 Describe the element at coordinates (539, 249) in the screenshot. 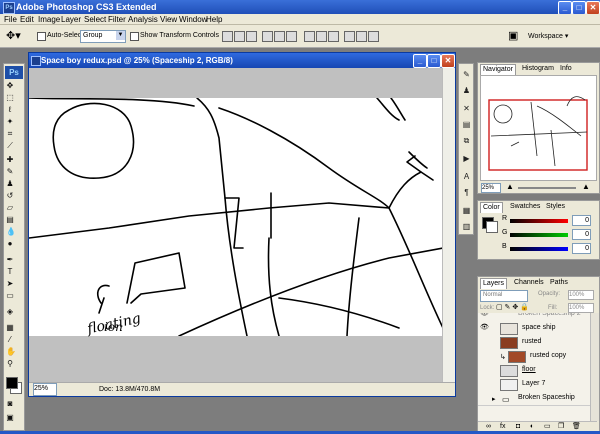

I see `blue-slider` at that location.